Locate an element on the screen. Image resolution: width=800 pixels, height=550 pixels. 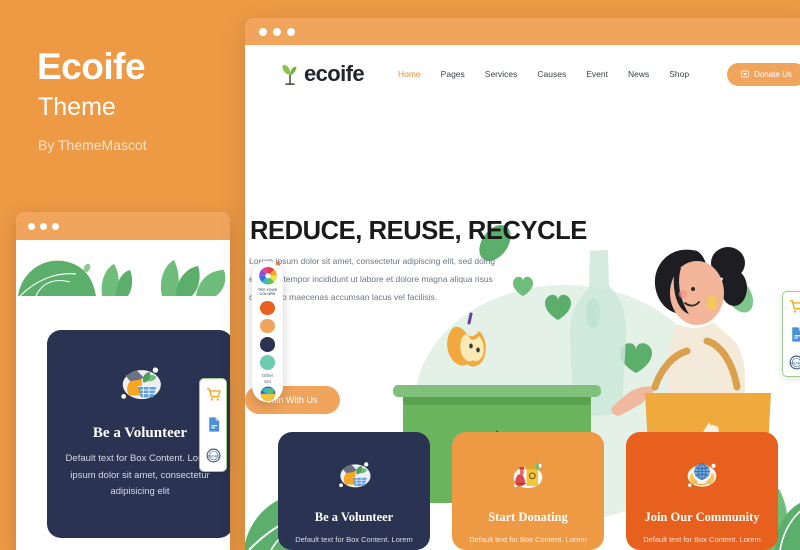
browser-titlebar is located at coordinates (522, 31).